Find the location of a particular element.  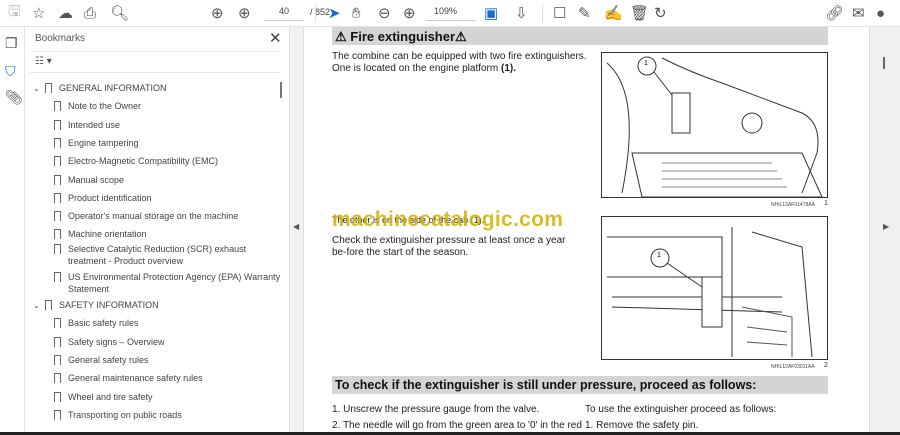

engine-platform-drawing is located at coordinates (714, 127).